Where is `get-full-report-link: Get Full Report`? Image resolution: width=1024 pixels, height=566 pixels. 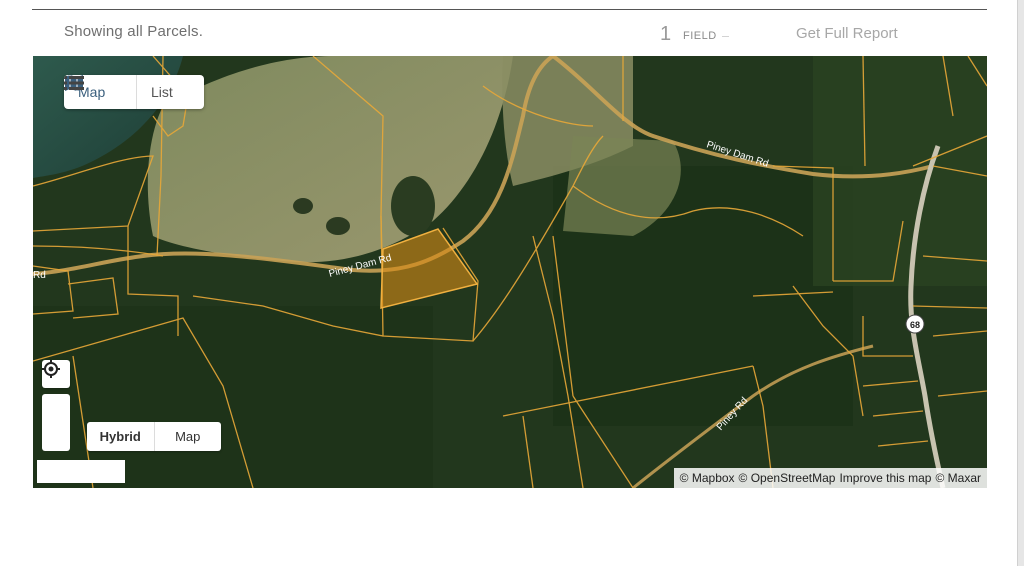
get-full-report-link: Get Full Report is located at coordinates (847, 33).